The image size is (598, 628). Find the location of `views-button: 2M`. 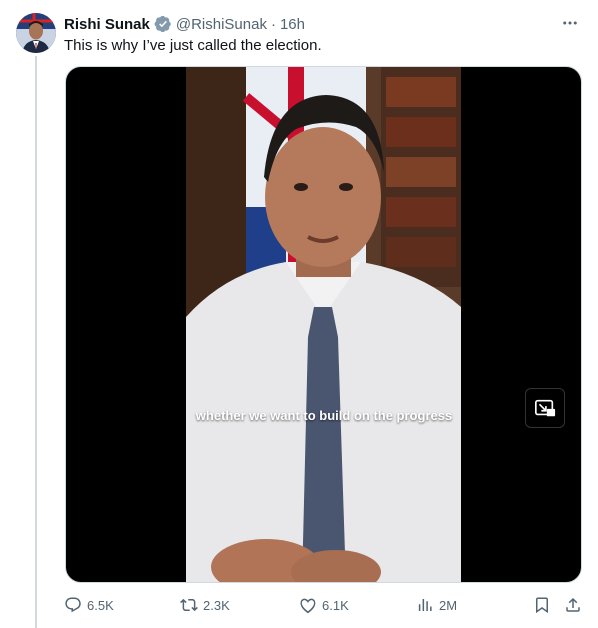

views-button: 2M is located at coordinates (436, 605).